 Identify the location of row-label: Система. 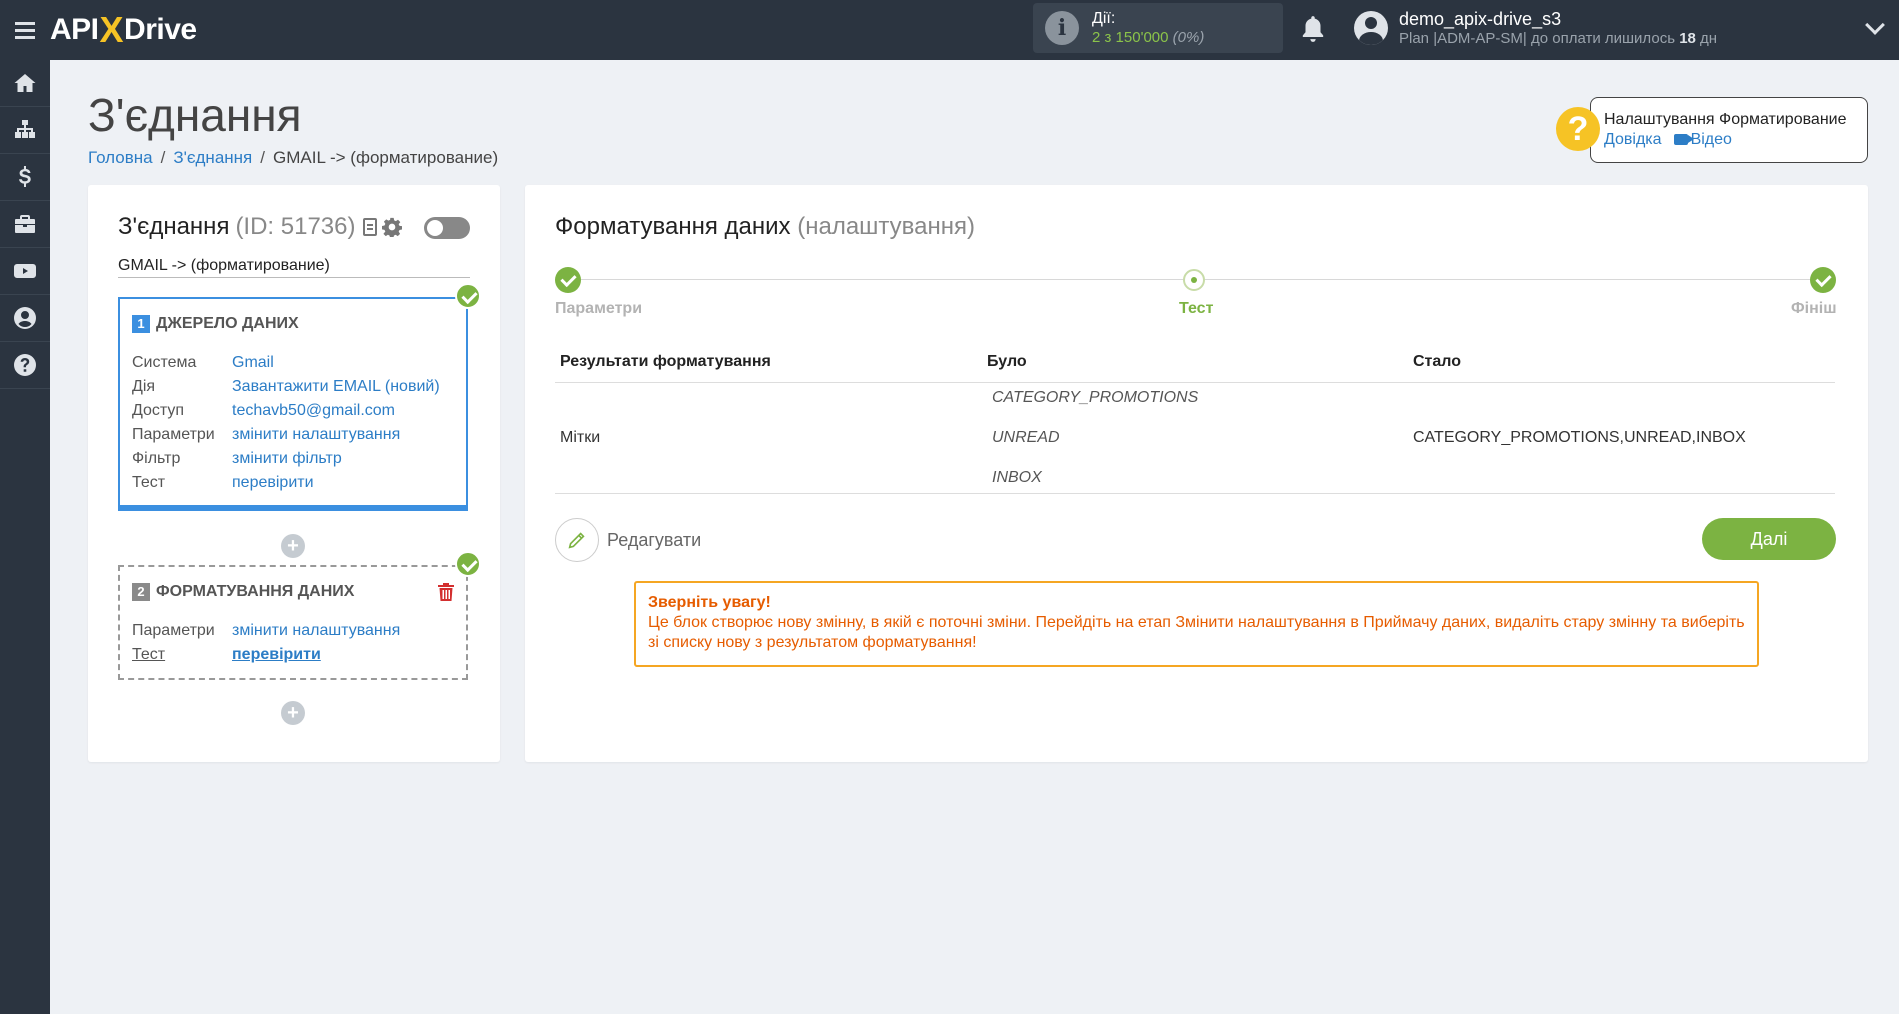
(164, 362).